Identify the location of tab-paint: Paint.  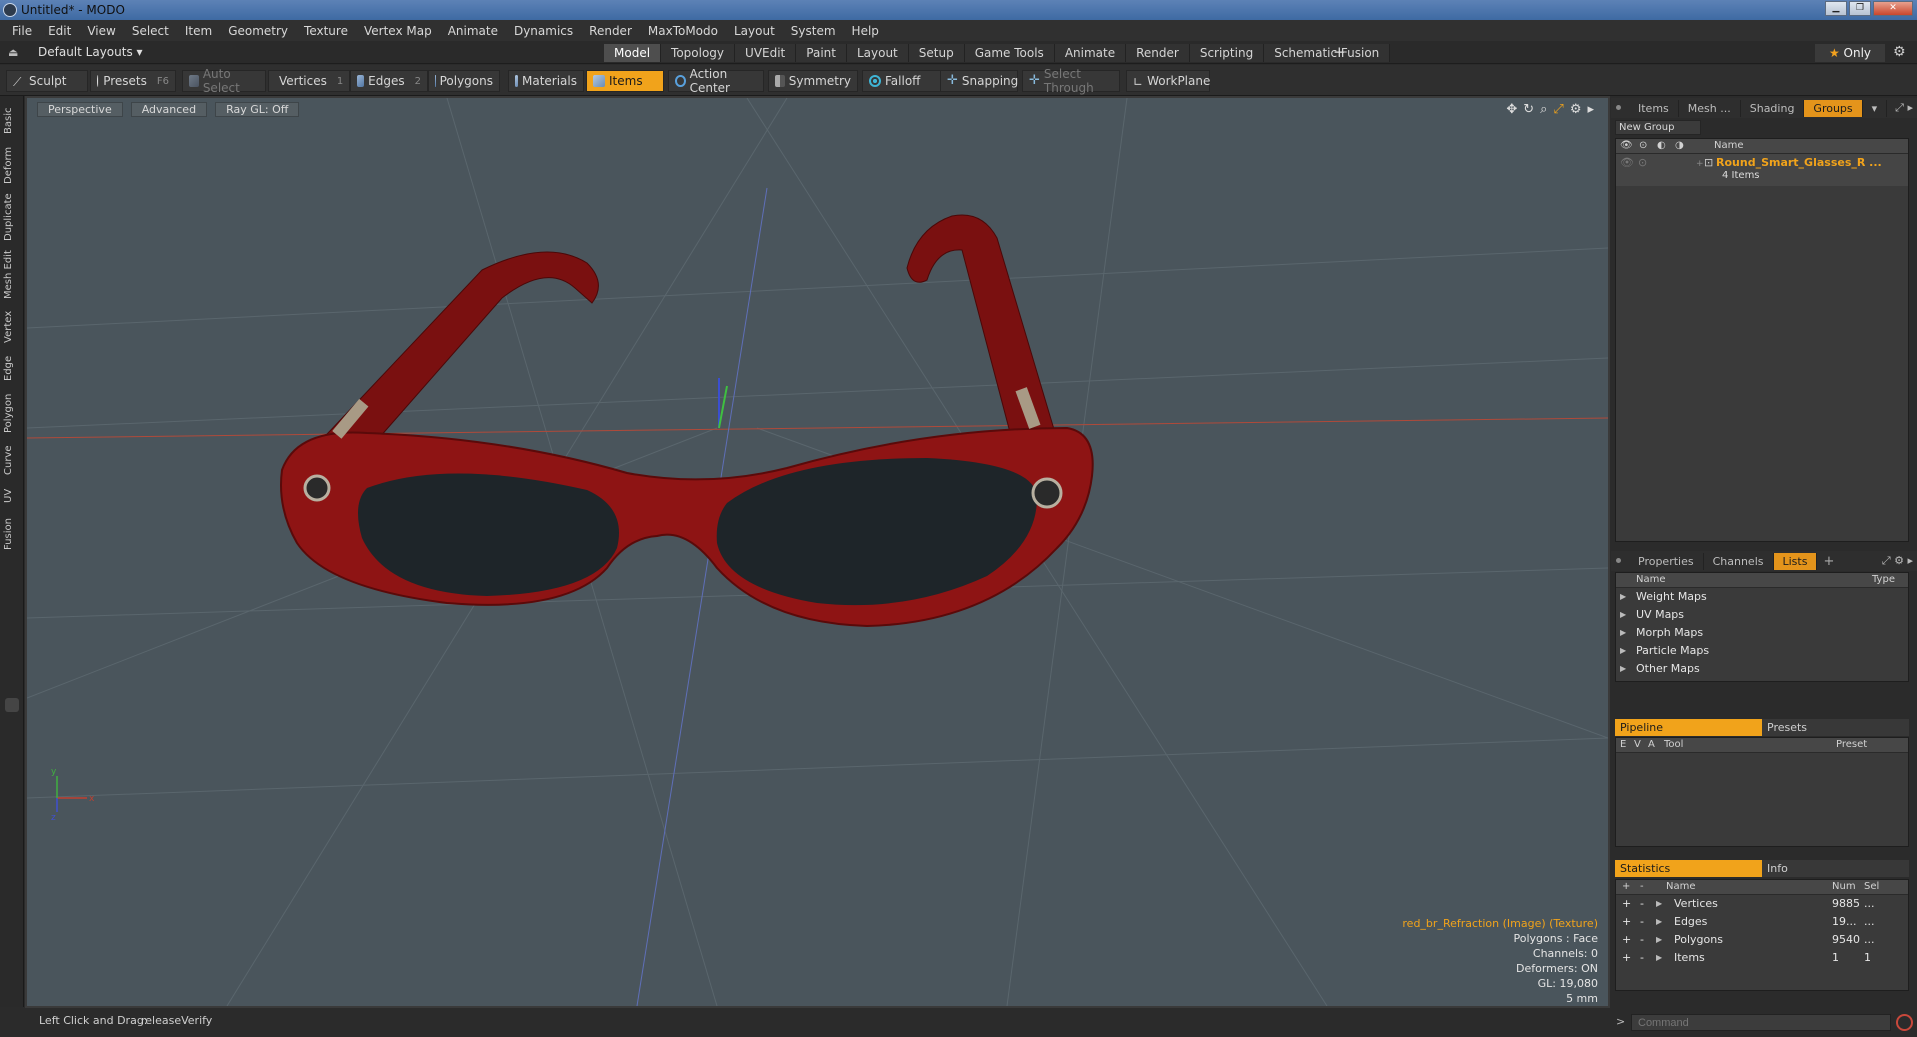
(821, 53).